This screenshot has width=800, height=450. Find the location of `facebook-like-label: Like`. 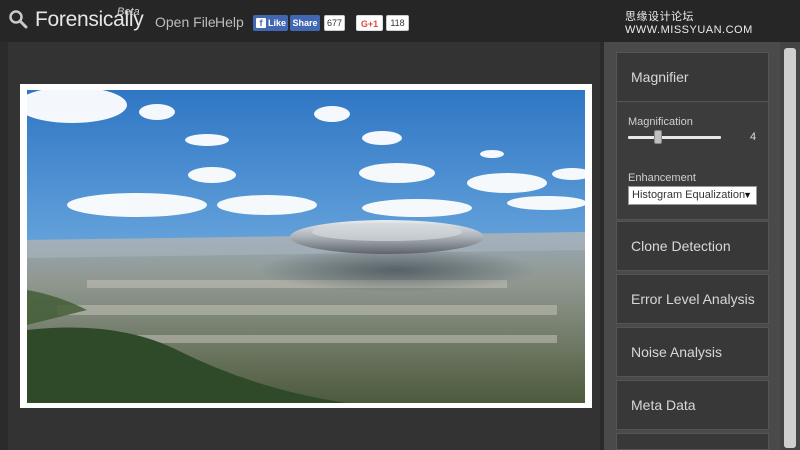

facebook-like-label: Like is located at coordinates (277, 23).